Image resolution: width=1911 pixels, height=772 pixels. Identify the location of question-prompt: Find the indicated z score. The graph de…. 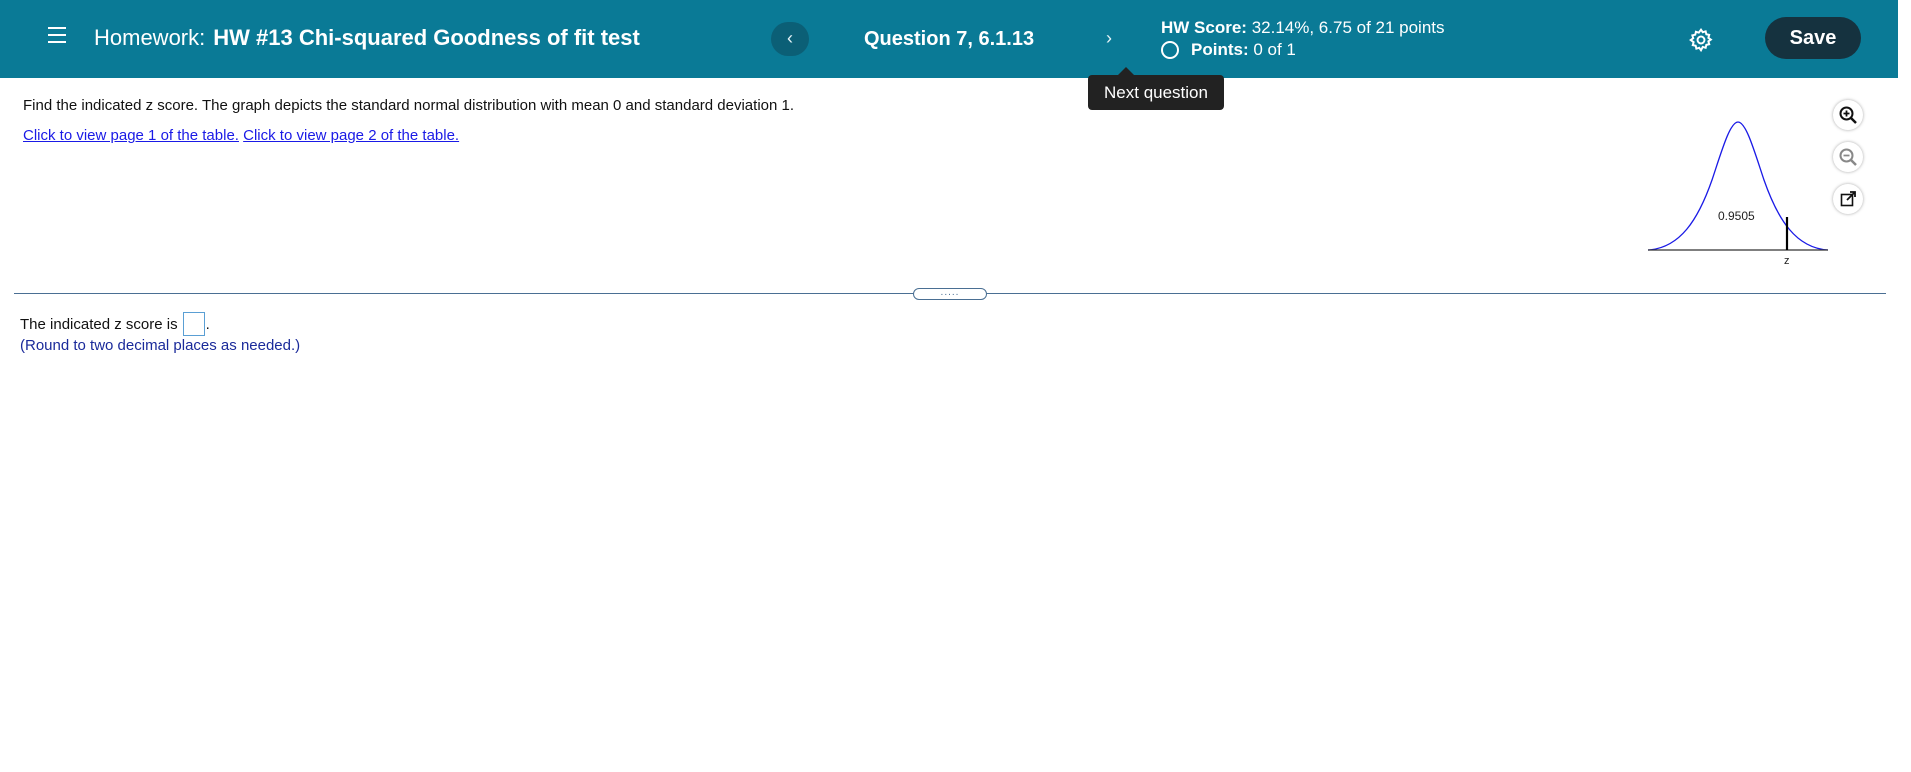
(409, 105).